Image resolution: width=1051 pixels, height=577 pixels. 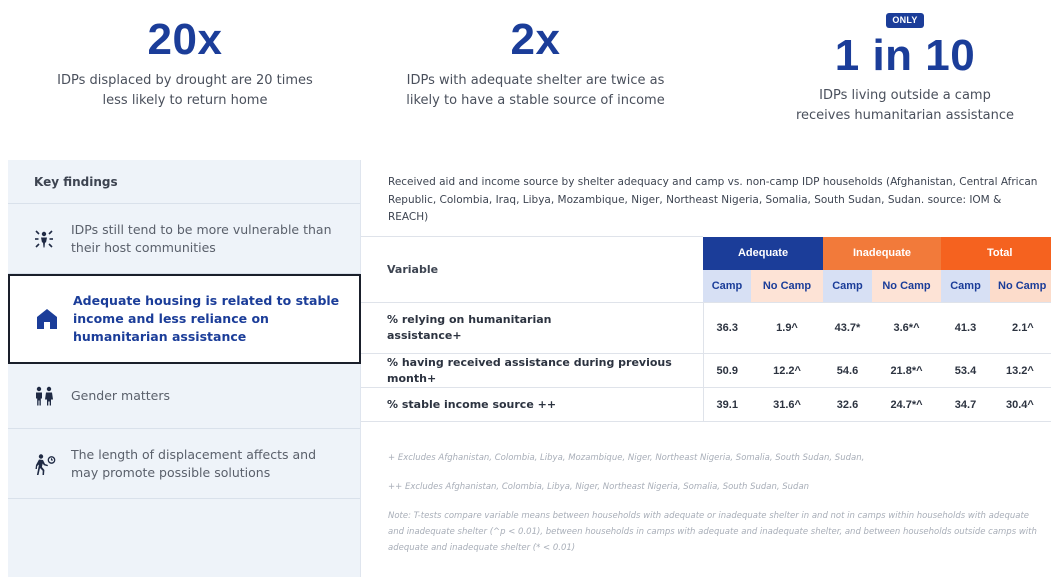 What do you see at coordinates (787, 404) in the screenshot?
I see `cell-value: 31.6^` at bounding box center [787, 404].